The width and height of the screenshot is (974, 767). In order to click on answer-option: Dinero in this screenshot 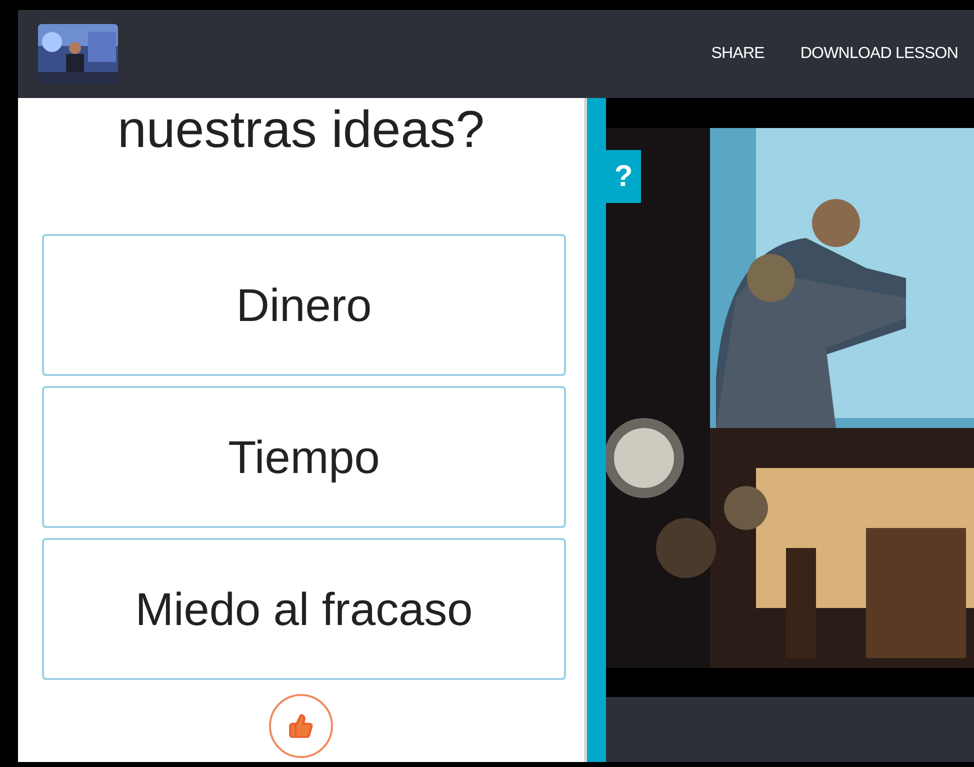, I will do `click(304, 305)`.